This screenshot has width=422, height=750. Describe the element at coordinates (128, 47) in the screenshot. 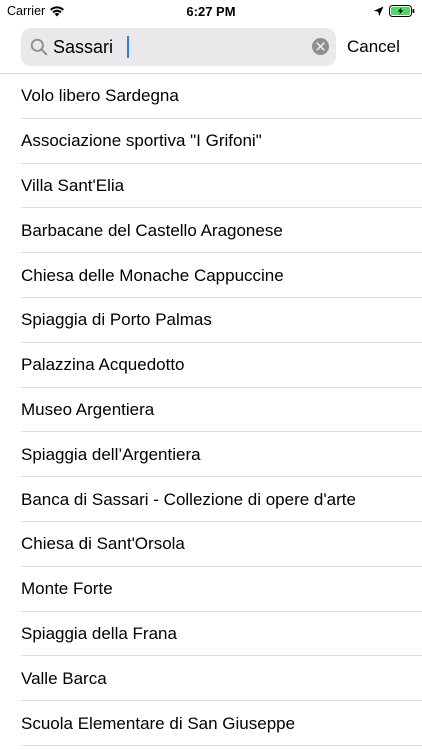

I see `text-cursor` at that location.